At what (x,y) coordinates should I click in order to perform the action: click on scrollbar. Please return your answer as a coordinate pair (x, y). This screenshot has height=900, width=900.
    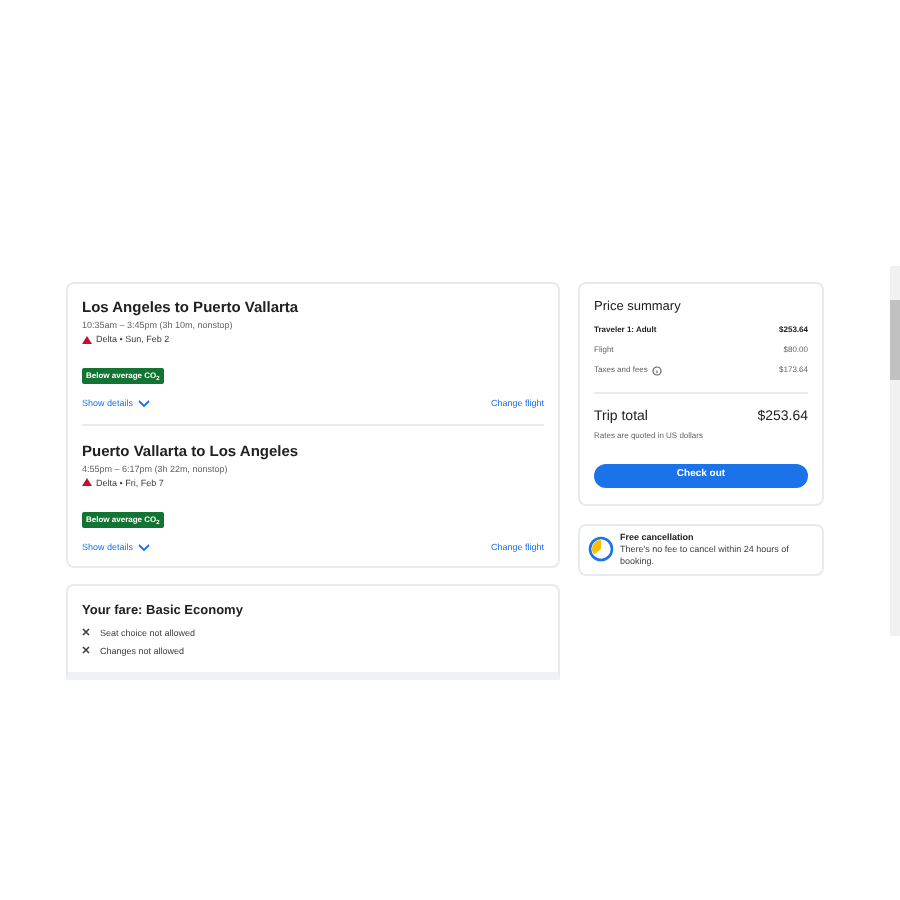
    Looking at the image, I should click on (895, 451).